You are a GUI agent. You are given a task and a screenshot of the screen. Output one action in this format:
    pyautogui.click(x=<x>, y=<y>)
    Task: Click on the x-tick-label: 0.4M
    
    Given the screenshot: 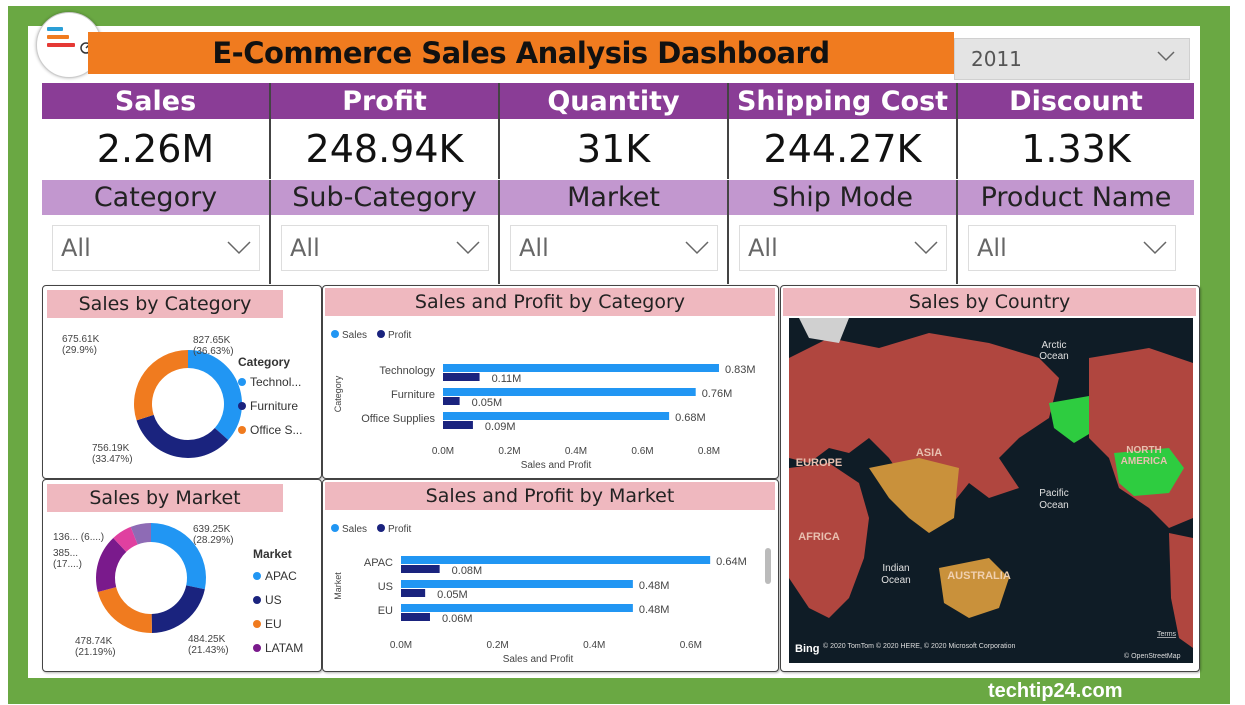 What is the action you would take?
    pyautogui.click(x=594, y=645)
    